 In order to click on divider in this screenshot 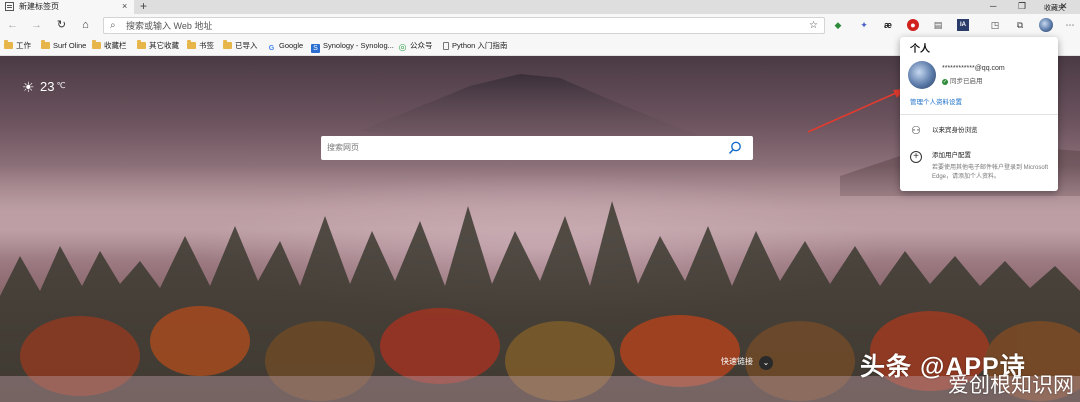, I will do `click(979, 114)`.